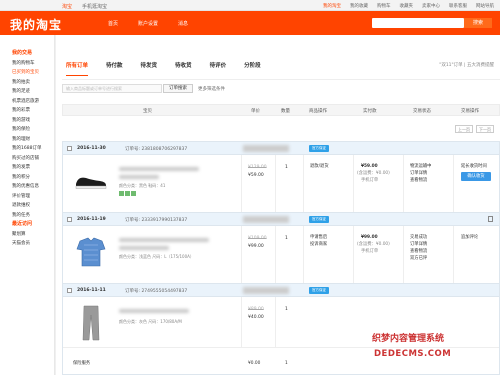 This screenshot has width=500, height=375. Describe the element at coordinates (332, 6) in the screenshot. I see `my-taobao-link: 我的淘宝` at that location.